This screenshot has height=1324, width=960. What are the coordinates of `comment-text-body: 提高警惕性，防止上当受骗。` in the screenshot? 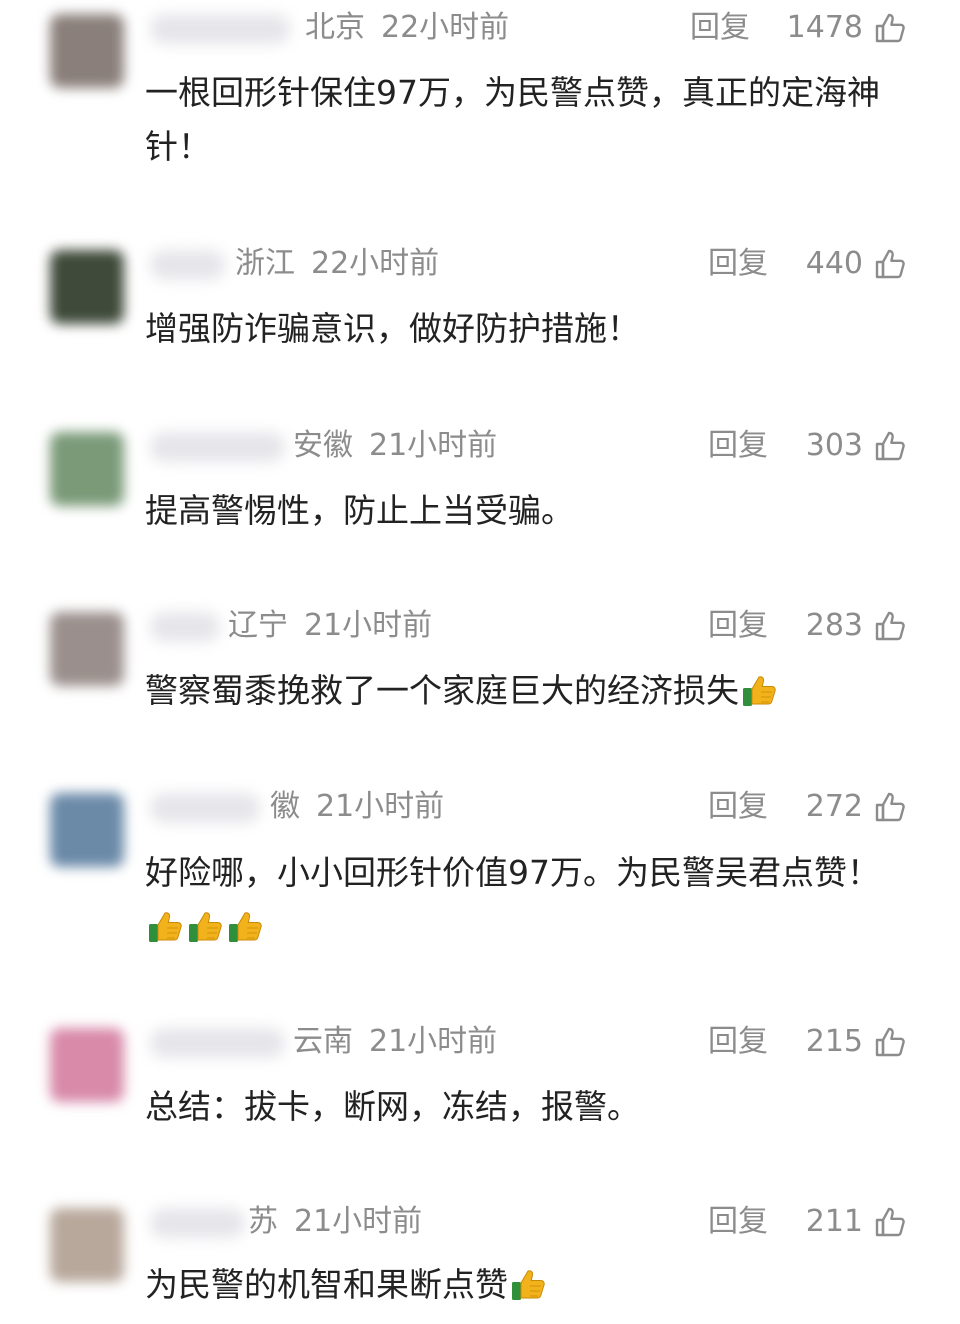 It's located at (359, 510).